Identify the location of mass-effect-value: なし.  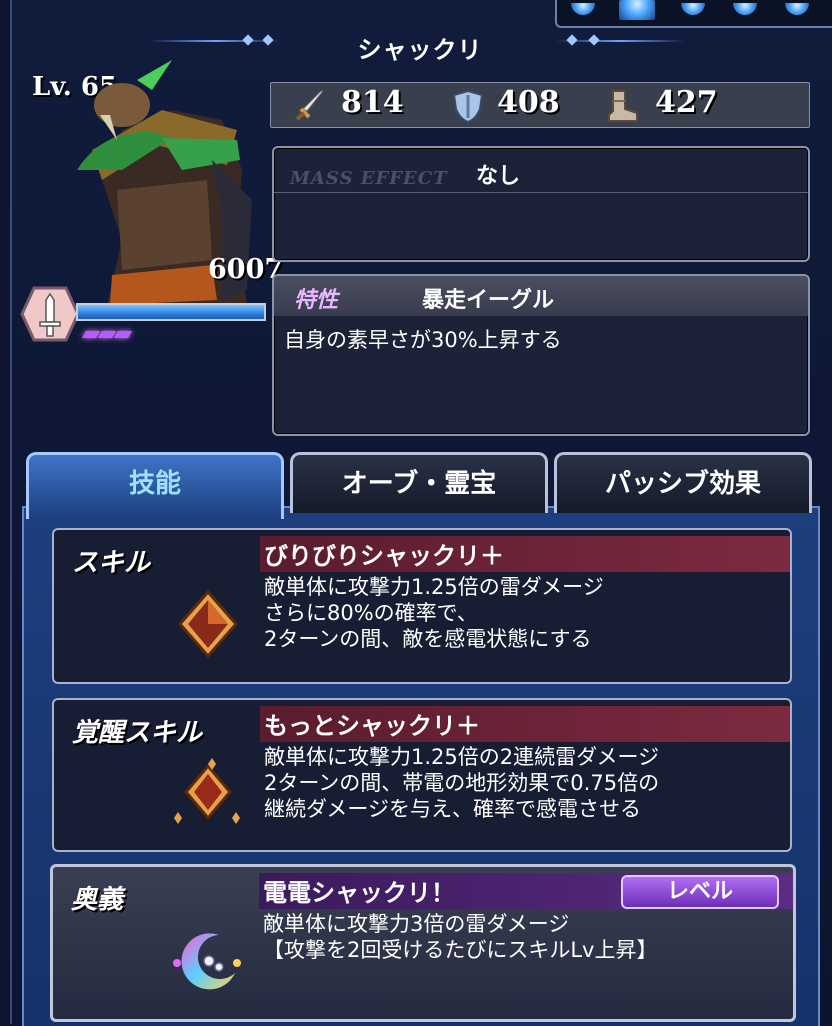
(498, 176).